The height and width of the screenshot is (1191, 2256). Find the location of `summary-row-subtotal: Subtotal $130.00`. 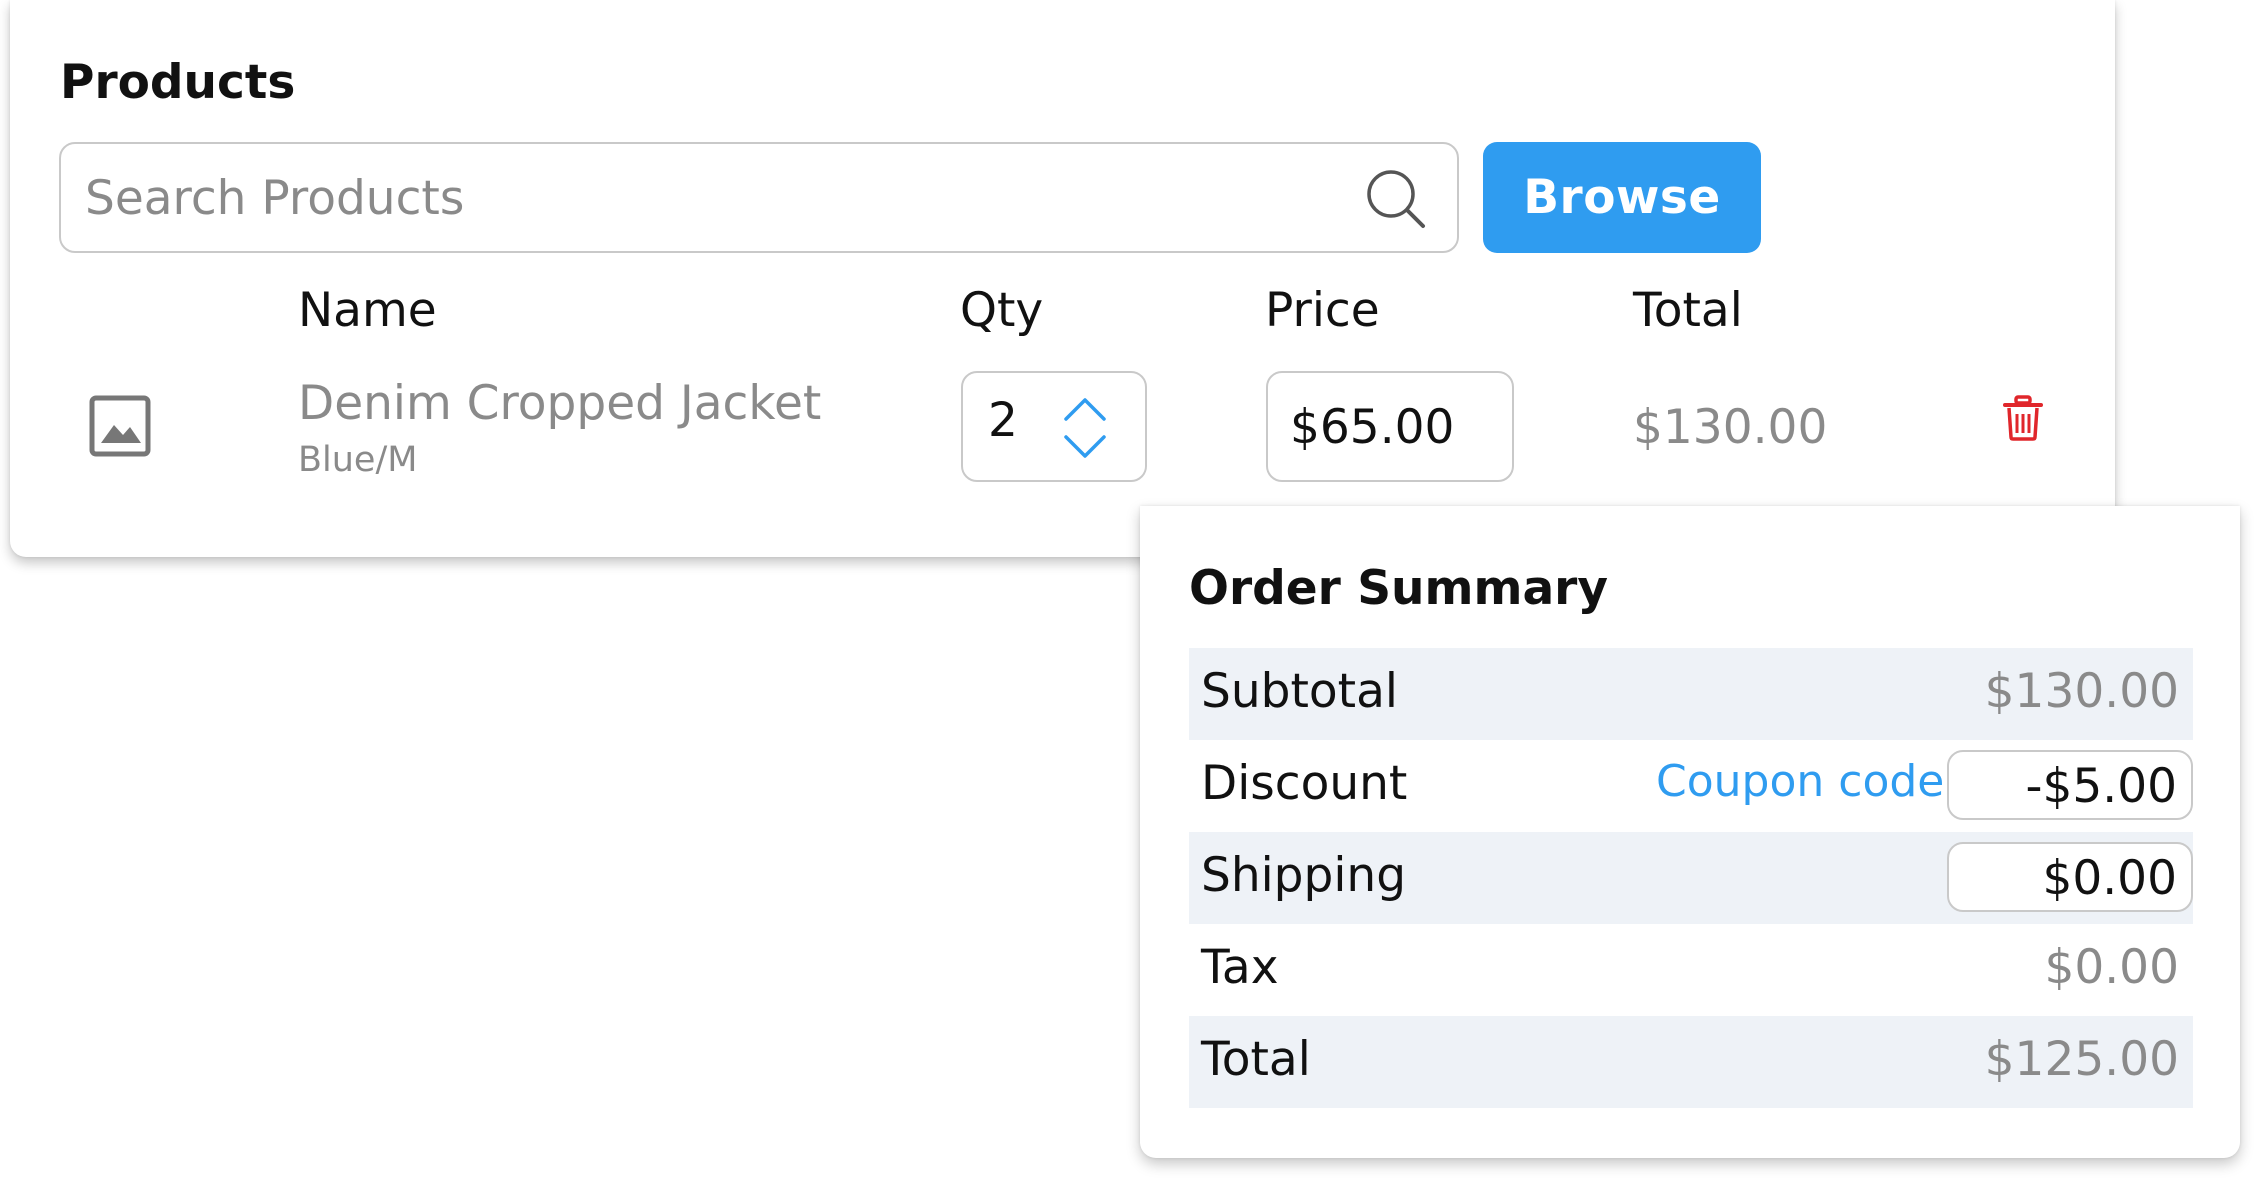

summary-row-subtotal: Subtotal $130.00 is located at coordinates (1691, 694).